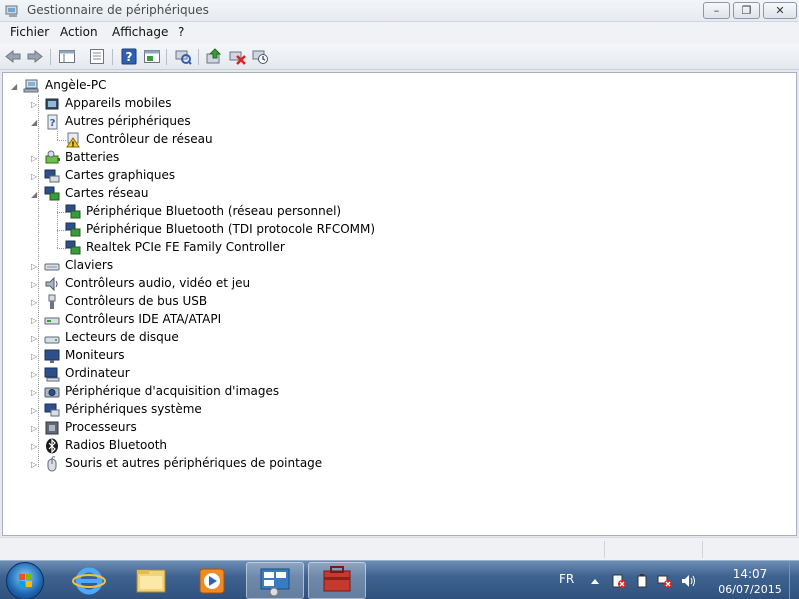 The width and height of the screenshot is (799, 599). Describe the element at coordinates (140, 32) in the screenshot. I see `menu-view: Affichage` at that location.